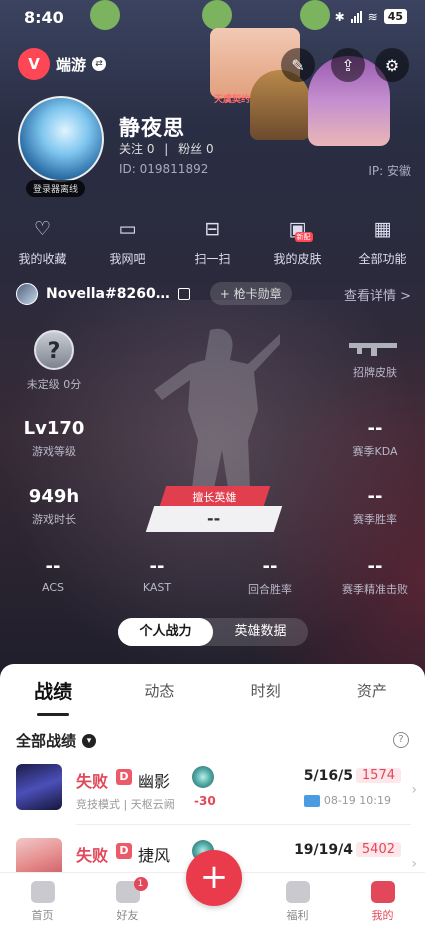  What do you see at coordinates (183, 293) in the screenshot?
I see `copy-icon` at bounding box center [183, 293].